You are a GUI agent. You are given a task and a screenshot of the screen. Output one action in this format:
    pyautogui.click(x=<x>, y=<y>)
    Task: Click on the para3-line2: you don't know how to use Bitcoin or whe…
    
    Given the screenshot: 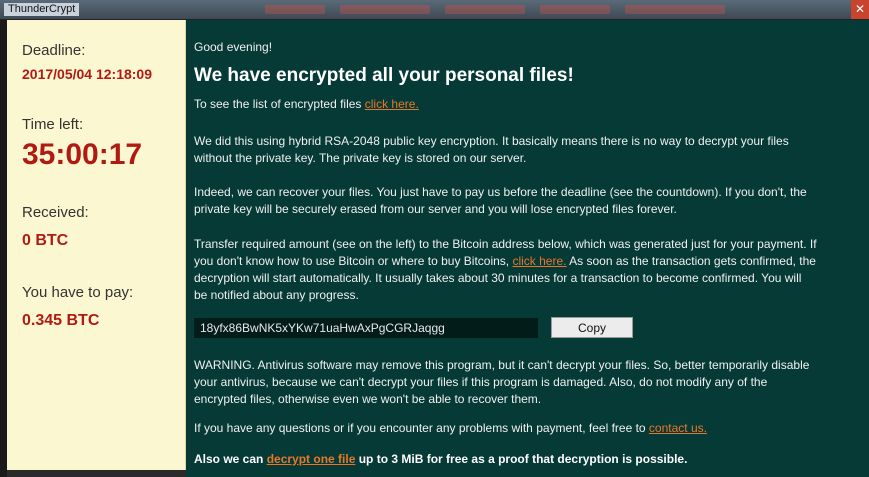 What is the action you would take?
    pyautogui.click(x=505, y=261)
    